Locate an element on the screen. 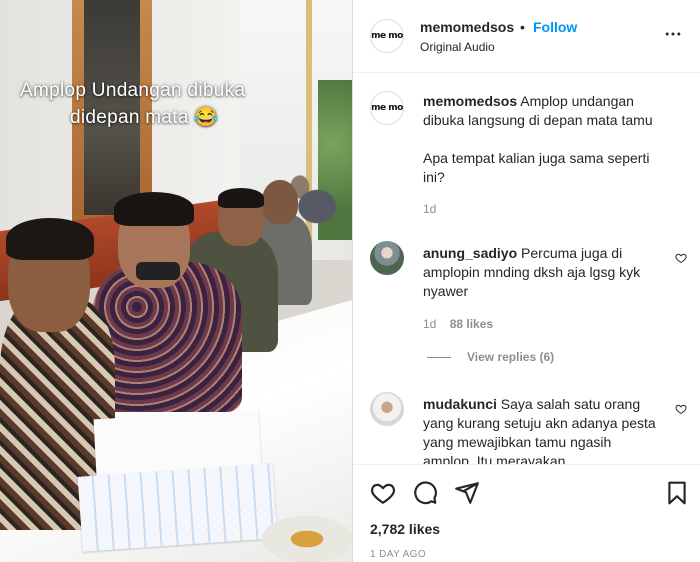 The width and height of the screenshot is (700, 562). comment-time: 1d is located at coordinates (430, 324).